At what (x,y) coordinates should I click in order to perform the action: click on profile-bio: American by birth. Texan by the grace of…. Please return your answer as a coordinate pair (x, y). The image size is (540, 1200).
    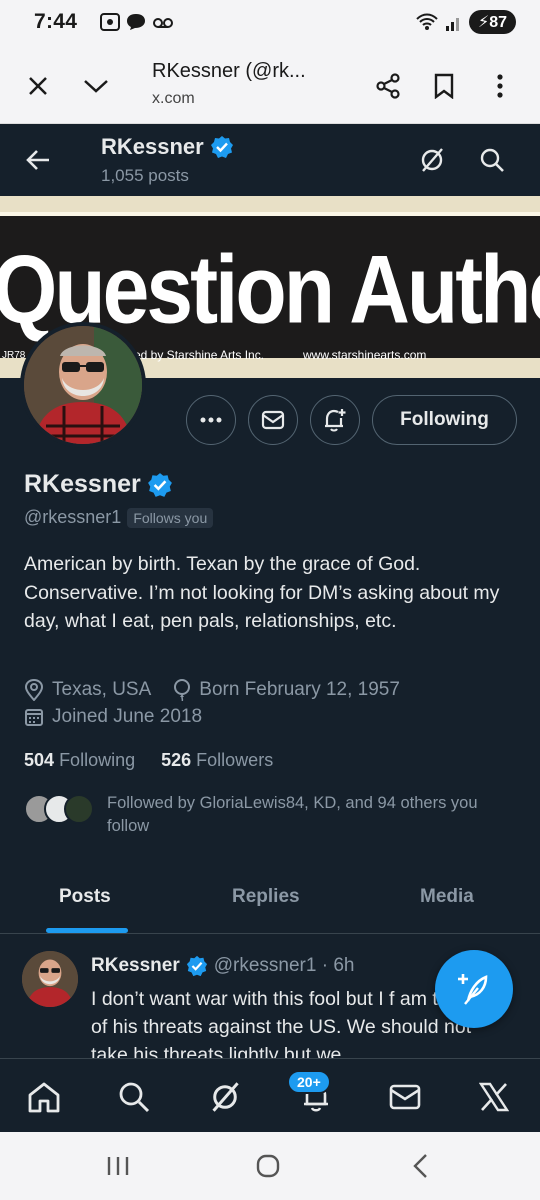
    Looking at the image, I should click on (262, 592).